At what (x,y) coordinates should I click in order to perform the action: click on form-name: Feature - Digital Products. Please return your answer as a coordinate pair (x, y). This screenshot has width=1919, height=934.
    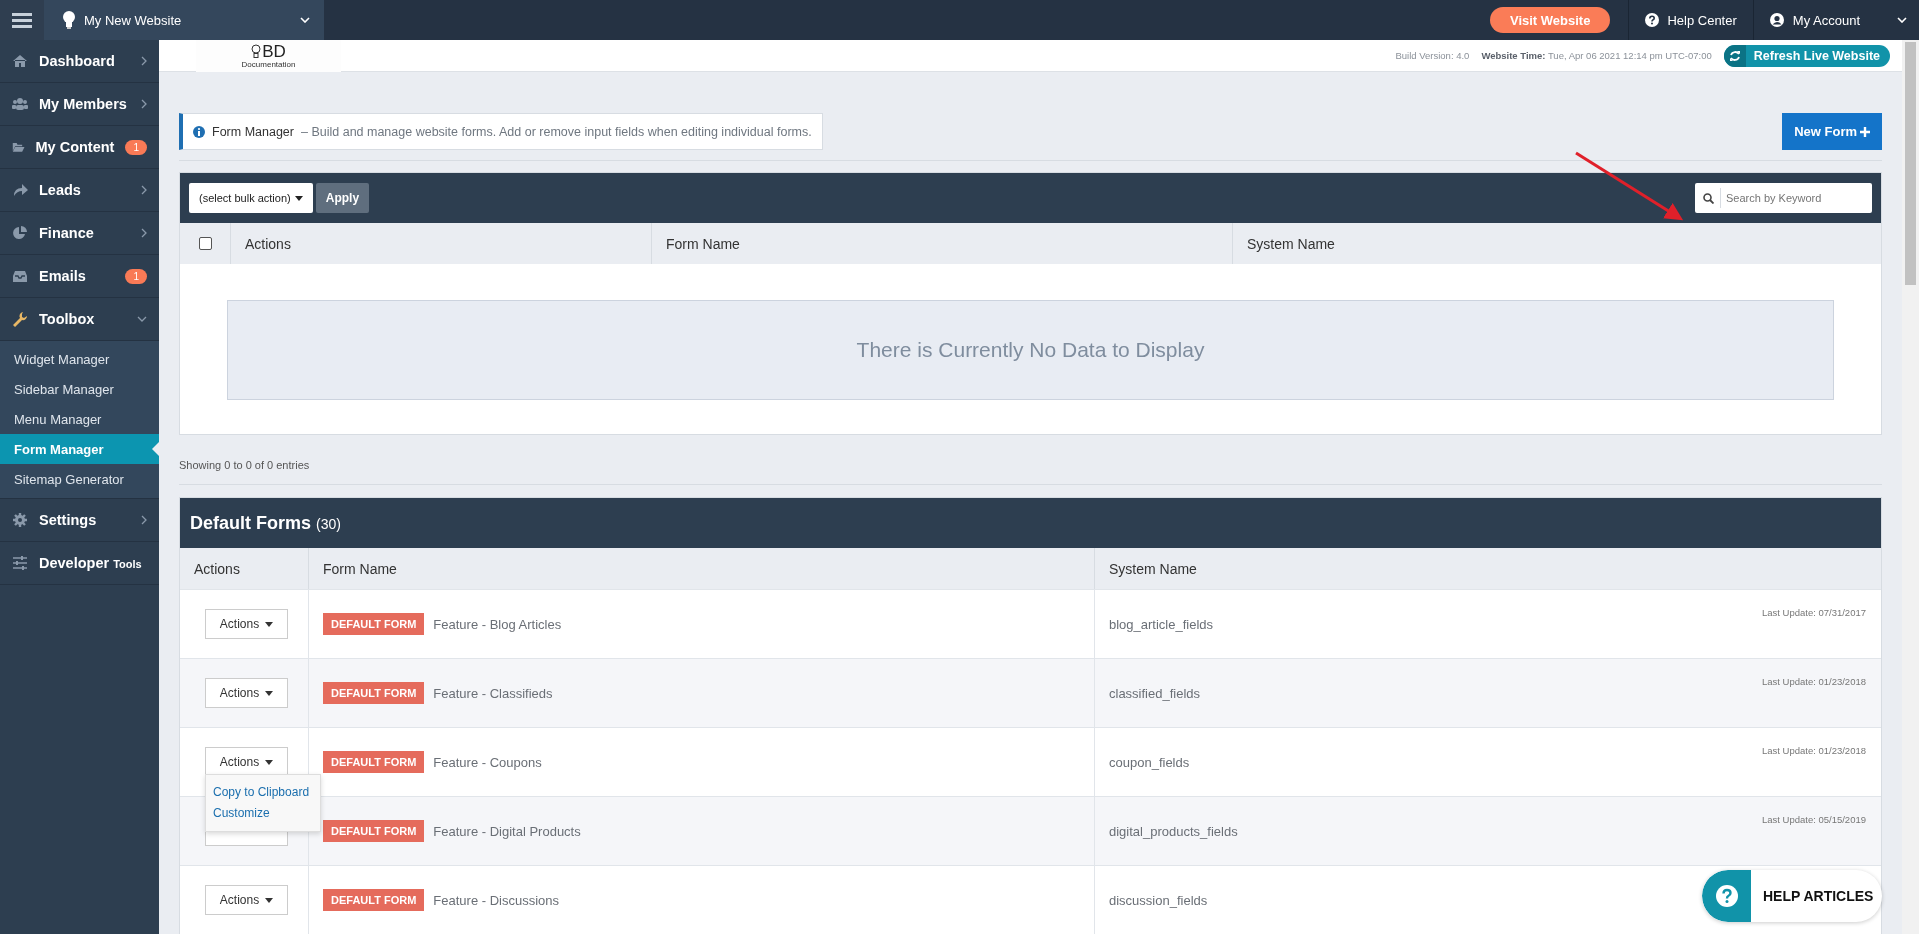
    Looking at the image, I should click on (507, 831).